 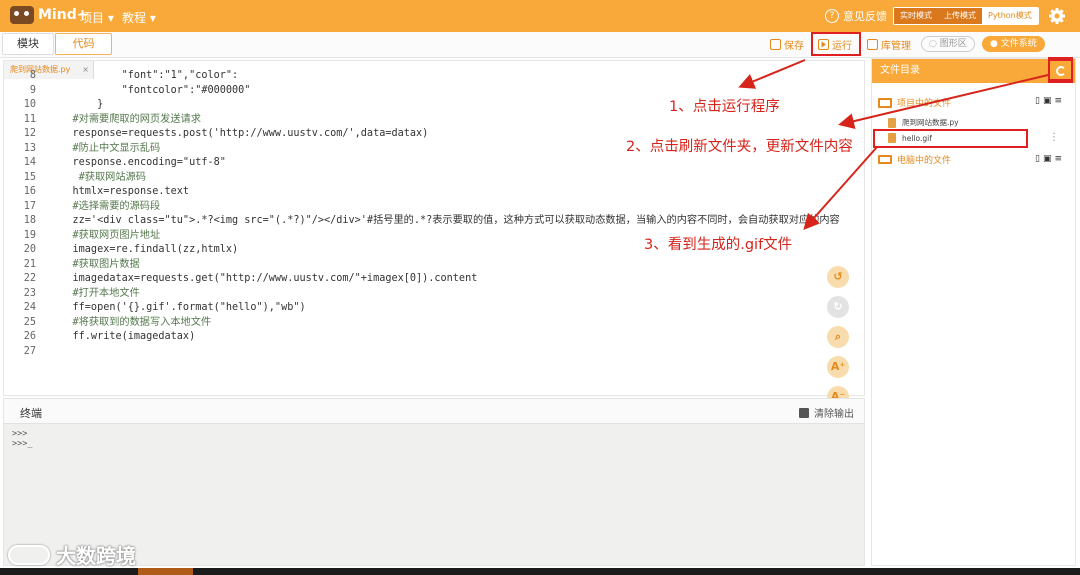 What do you see at coordinates (124, 119) in the screenshot?
I see `code-text: #对需要爬取的网页发送请求` at bounding box center [124, 119].